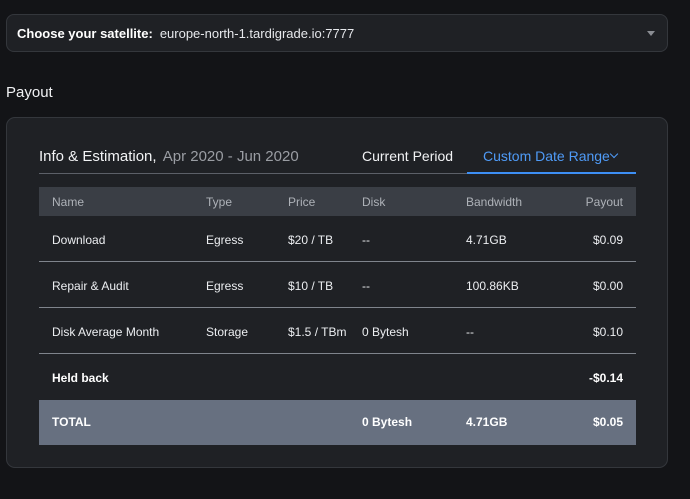 The image size is (690, 499). I want to click on cell-payout: $0.10, so click(607, 332).